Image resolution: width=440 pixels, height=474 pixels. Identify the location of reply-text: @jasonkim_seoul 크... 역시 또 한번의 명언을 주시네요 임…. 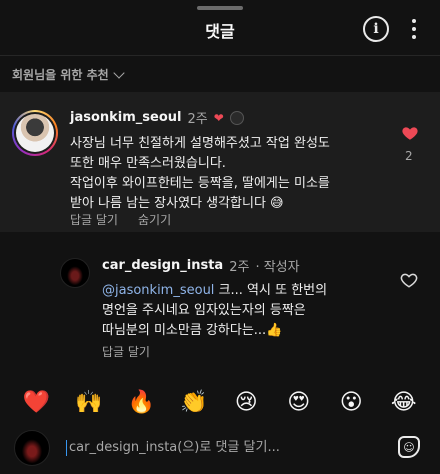
(215, 310).